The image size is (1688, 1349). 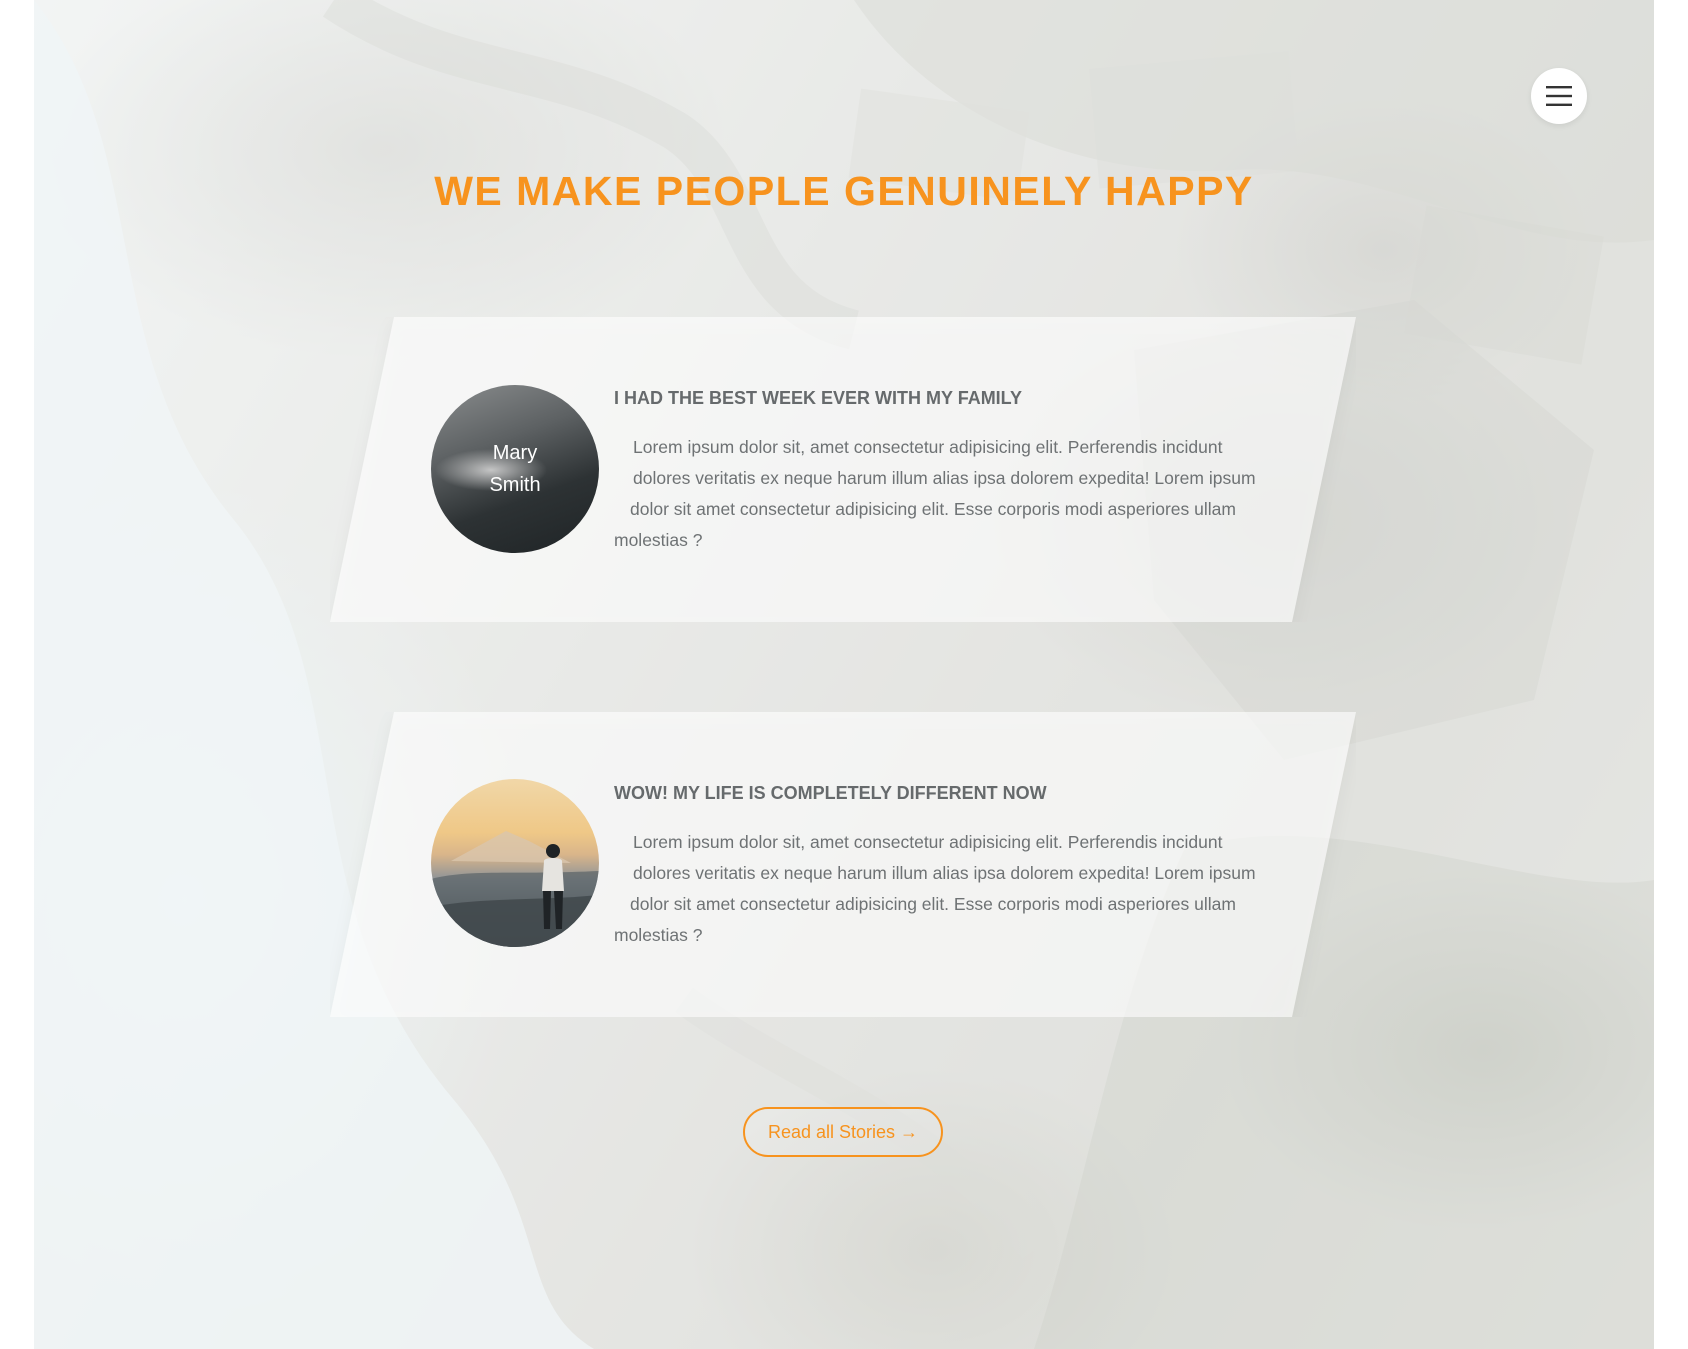 I want to click on avatar, so click(x=515, y=863).